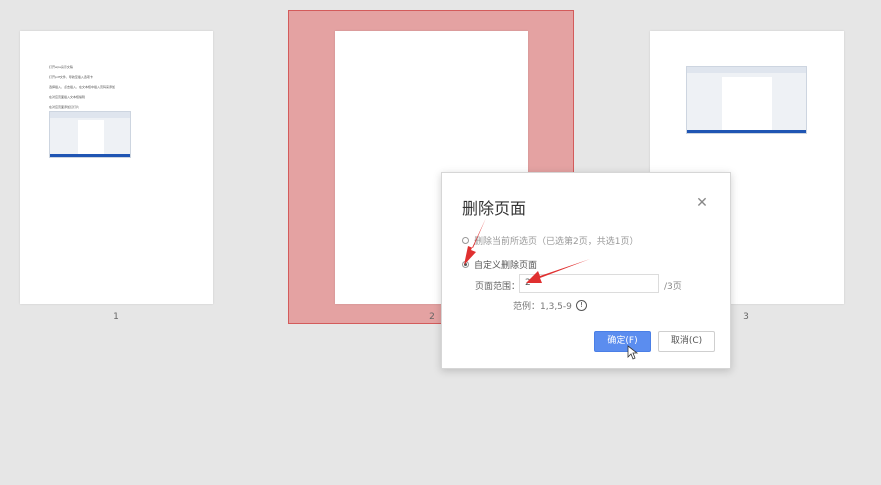 The image size is (881, 485). What do you see at coordinates (64, 107) in the screenshot?
I see `page-text-line: 在对应页面添加幻灯片` at bounding box center [64, 107].